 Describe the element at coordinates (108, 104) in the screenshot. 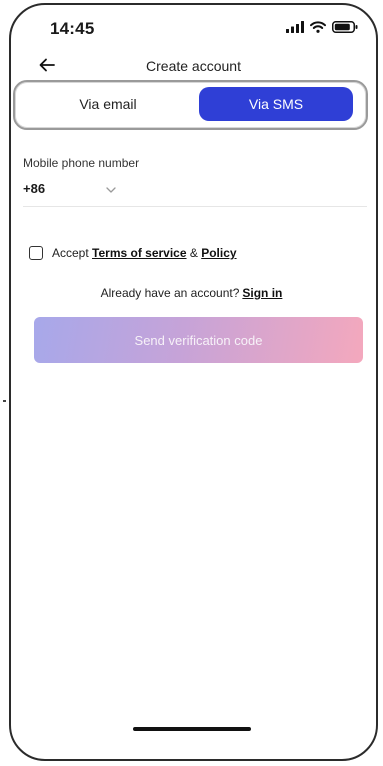

I see `tab-via-email: Via email` at that location.